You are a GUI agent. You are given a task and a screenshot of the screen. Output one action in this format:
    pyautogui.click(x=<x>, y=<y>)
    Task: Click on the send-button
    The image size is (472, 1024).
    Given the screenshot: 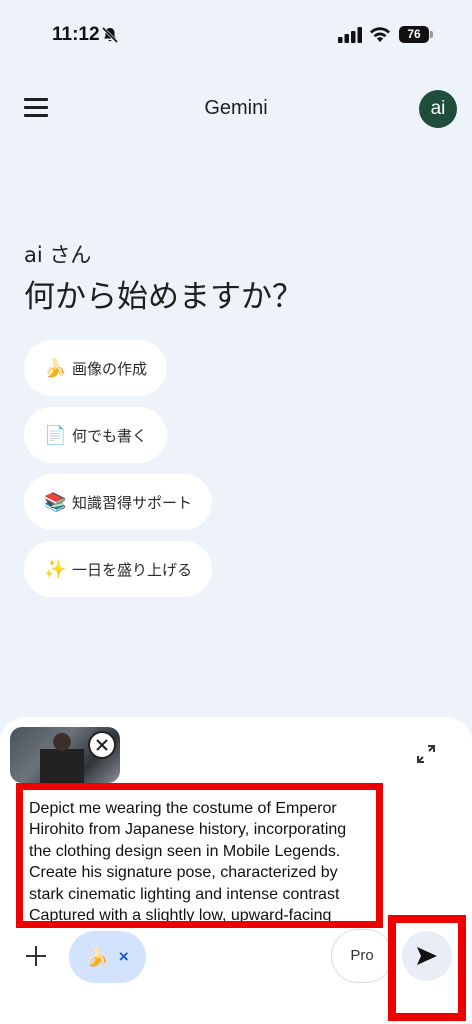 What is the action you would take?
    pyautogui.click(x=427, y=956)
    